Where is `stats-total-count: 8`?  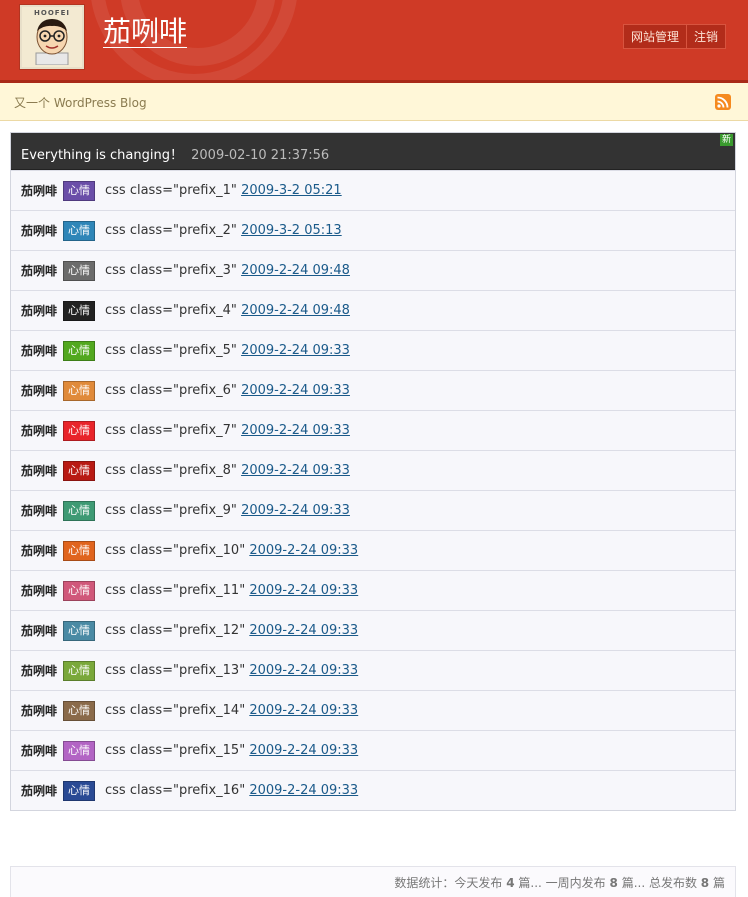
stats-total-count: 8 is located at coordinates (705, 883).